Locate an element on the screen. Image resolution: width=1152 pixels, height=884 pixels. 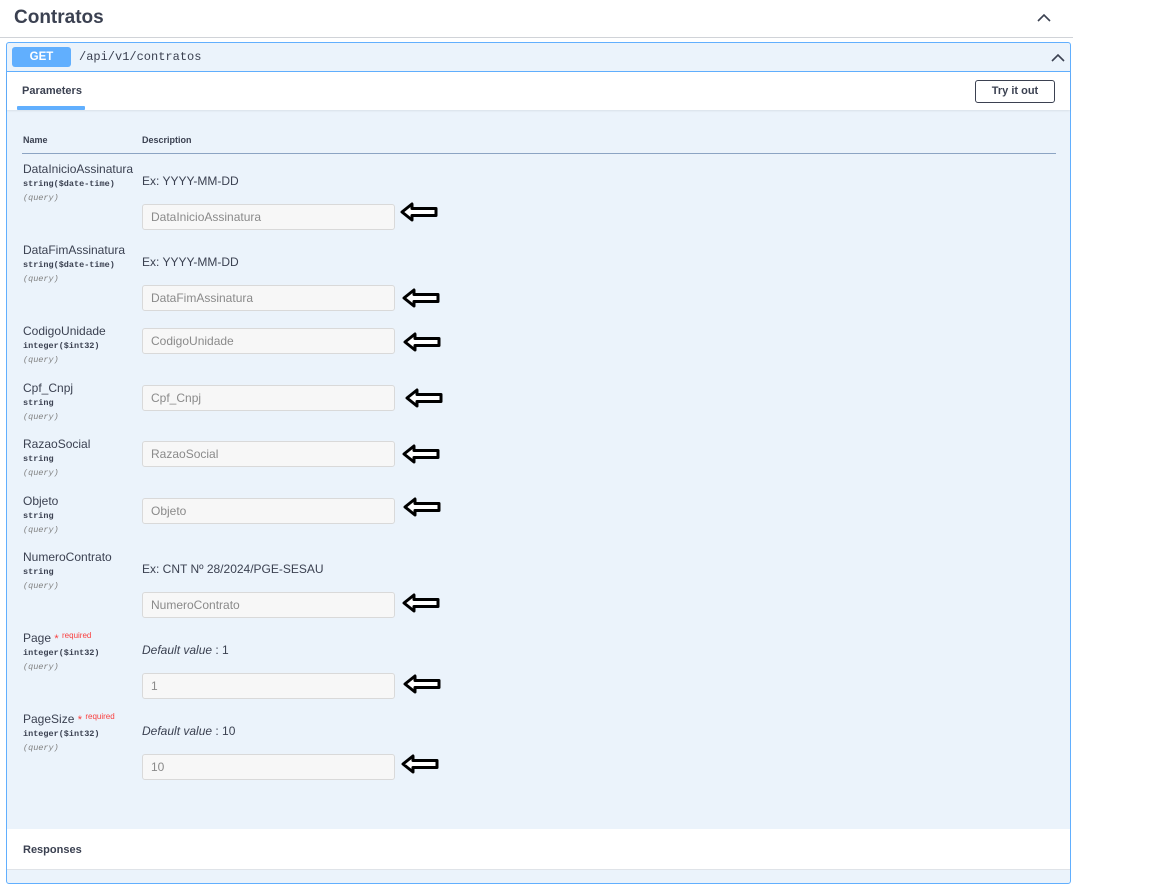
param-input-razaosocial is located at coordinates (268, 454).